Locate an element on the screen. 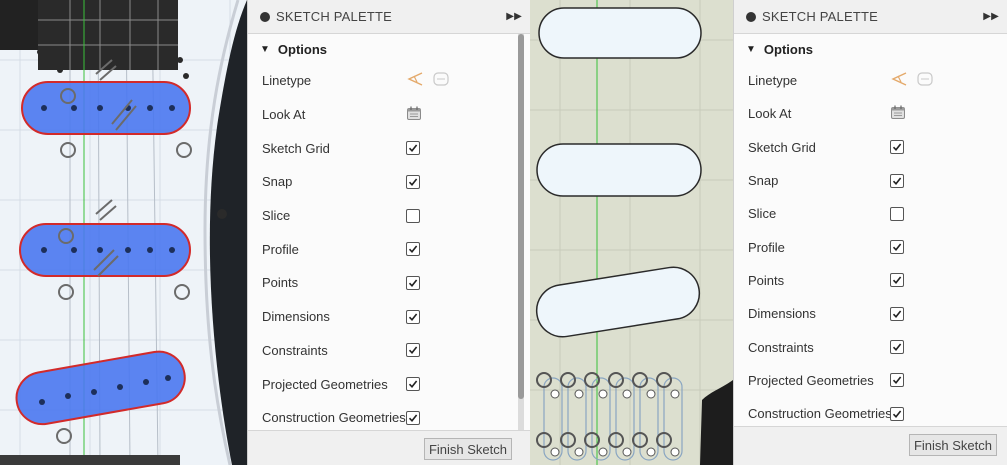 The height and width of the screenshot is (465, 1007). option-label: Profile is located at coordinates (766, 247).